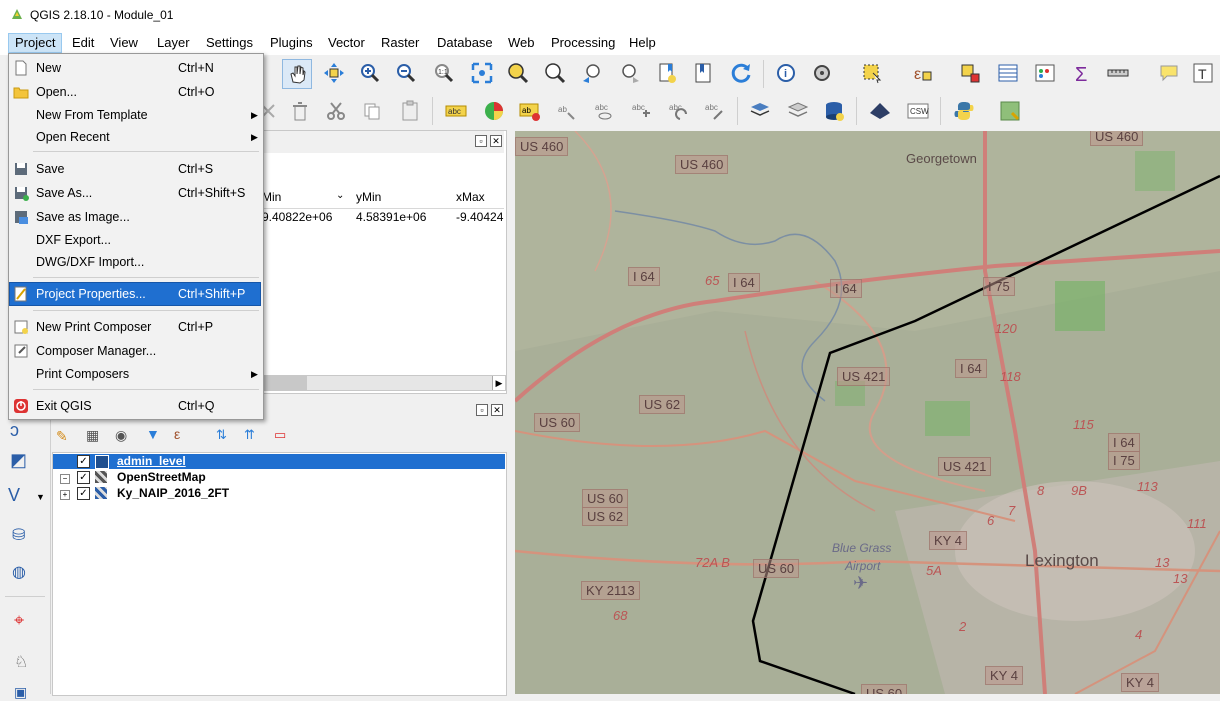 The width and height of the screenshot is (1220, 701). What do you see at coordinates (136, 115) in the screenshot?
I see `menu-item-new-from-template: New From Template ▶` at bounding box center [136, 115].